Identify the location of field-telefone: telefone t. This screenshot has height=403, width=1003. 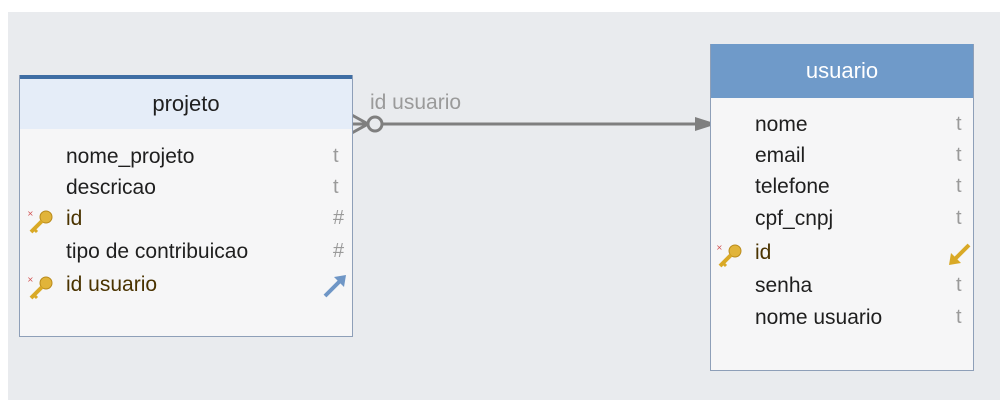
(842, 189).